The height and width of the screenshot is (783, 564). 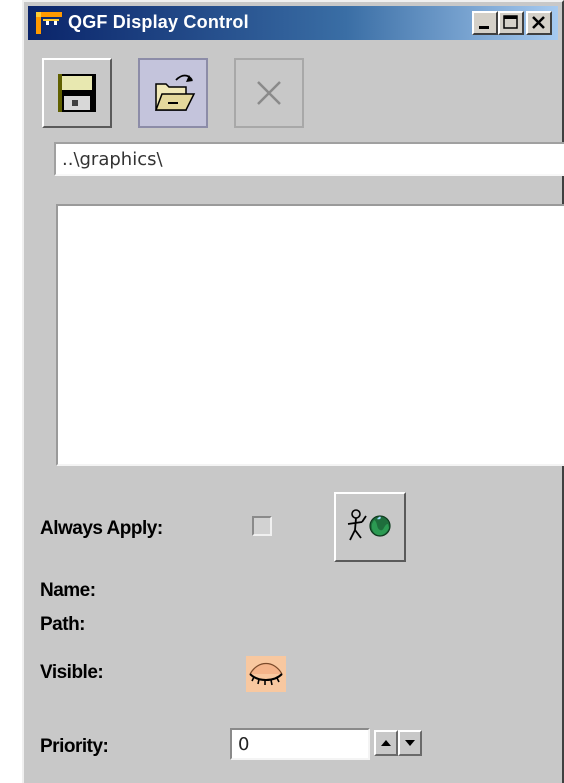 What do you see at coordinates (300, 744) in the screenshot?
I see `priority-input: 0` at bounding box center [300, 744].